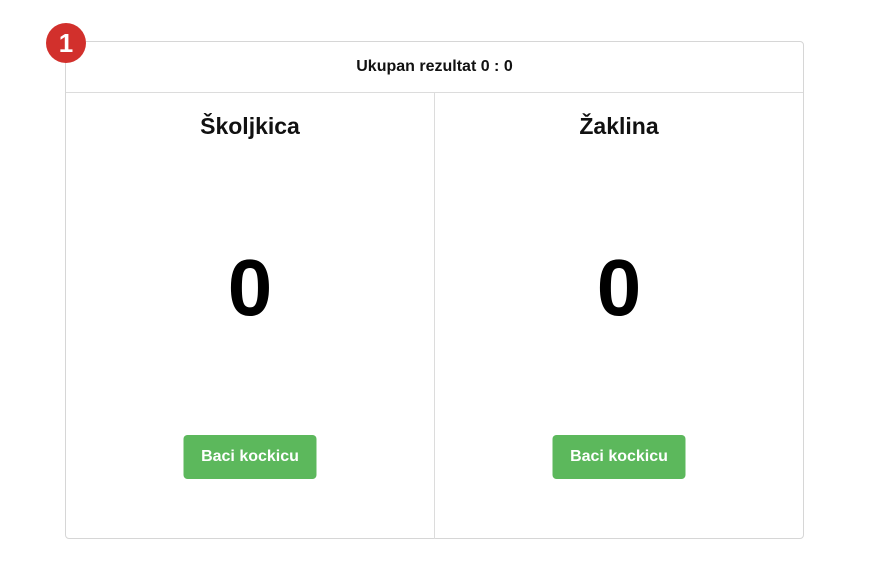 The width and height of the screenshot is (878, 585). I want to click on total-score-text: Ukupan rezultat 0 : 0, so click(434, 66).